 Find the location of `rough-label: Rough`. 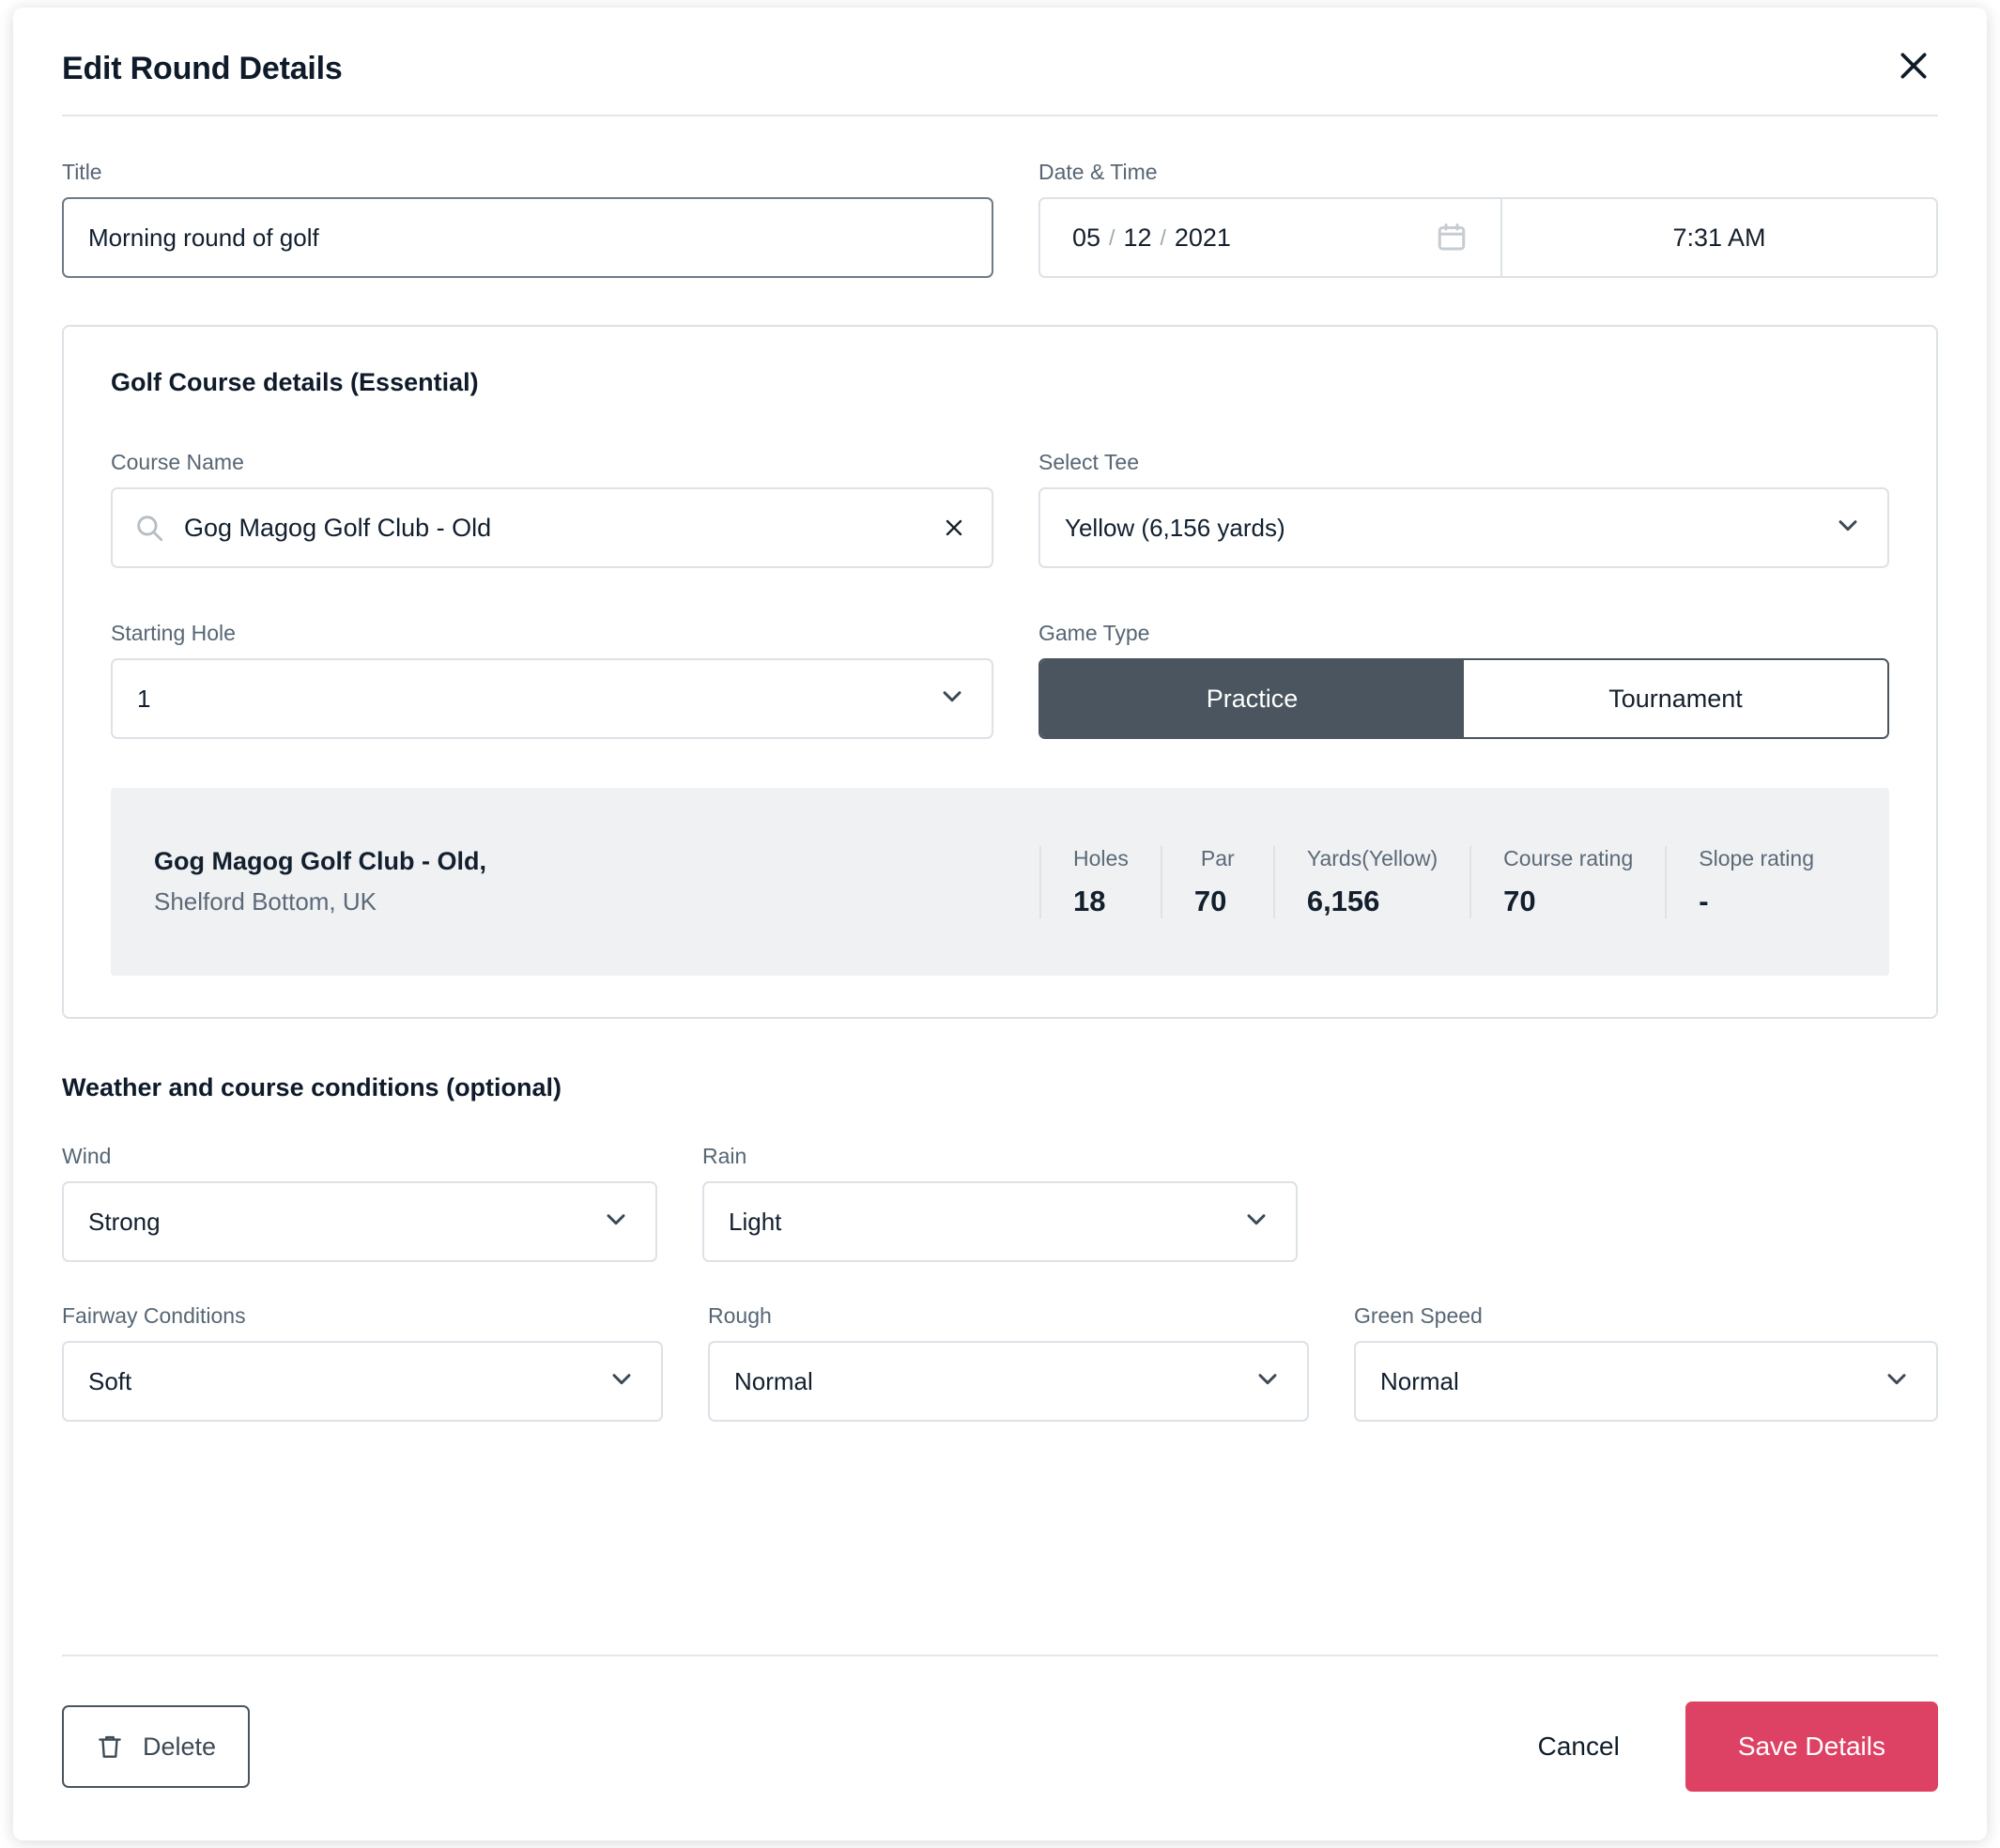

rough-label: Rough is located at coordinates (740, 1315).